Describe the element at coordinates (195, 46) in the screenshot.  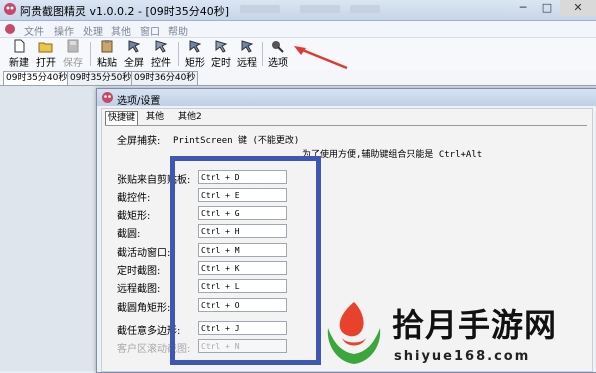
I see `rect-capture-icon` at that location.